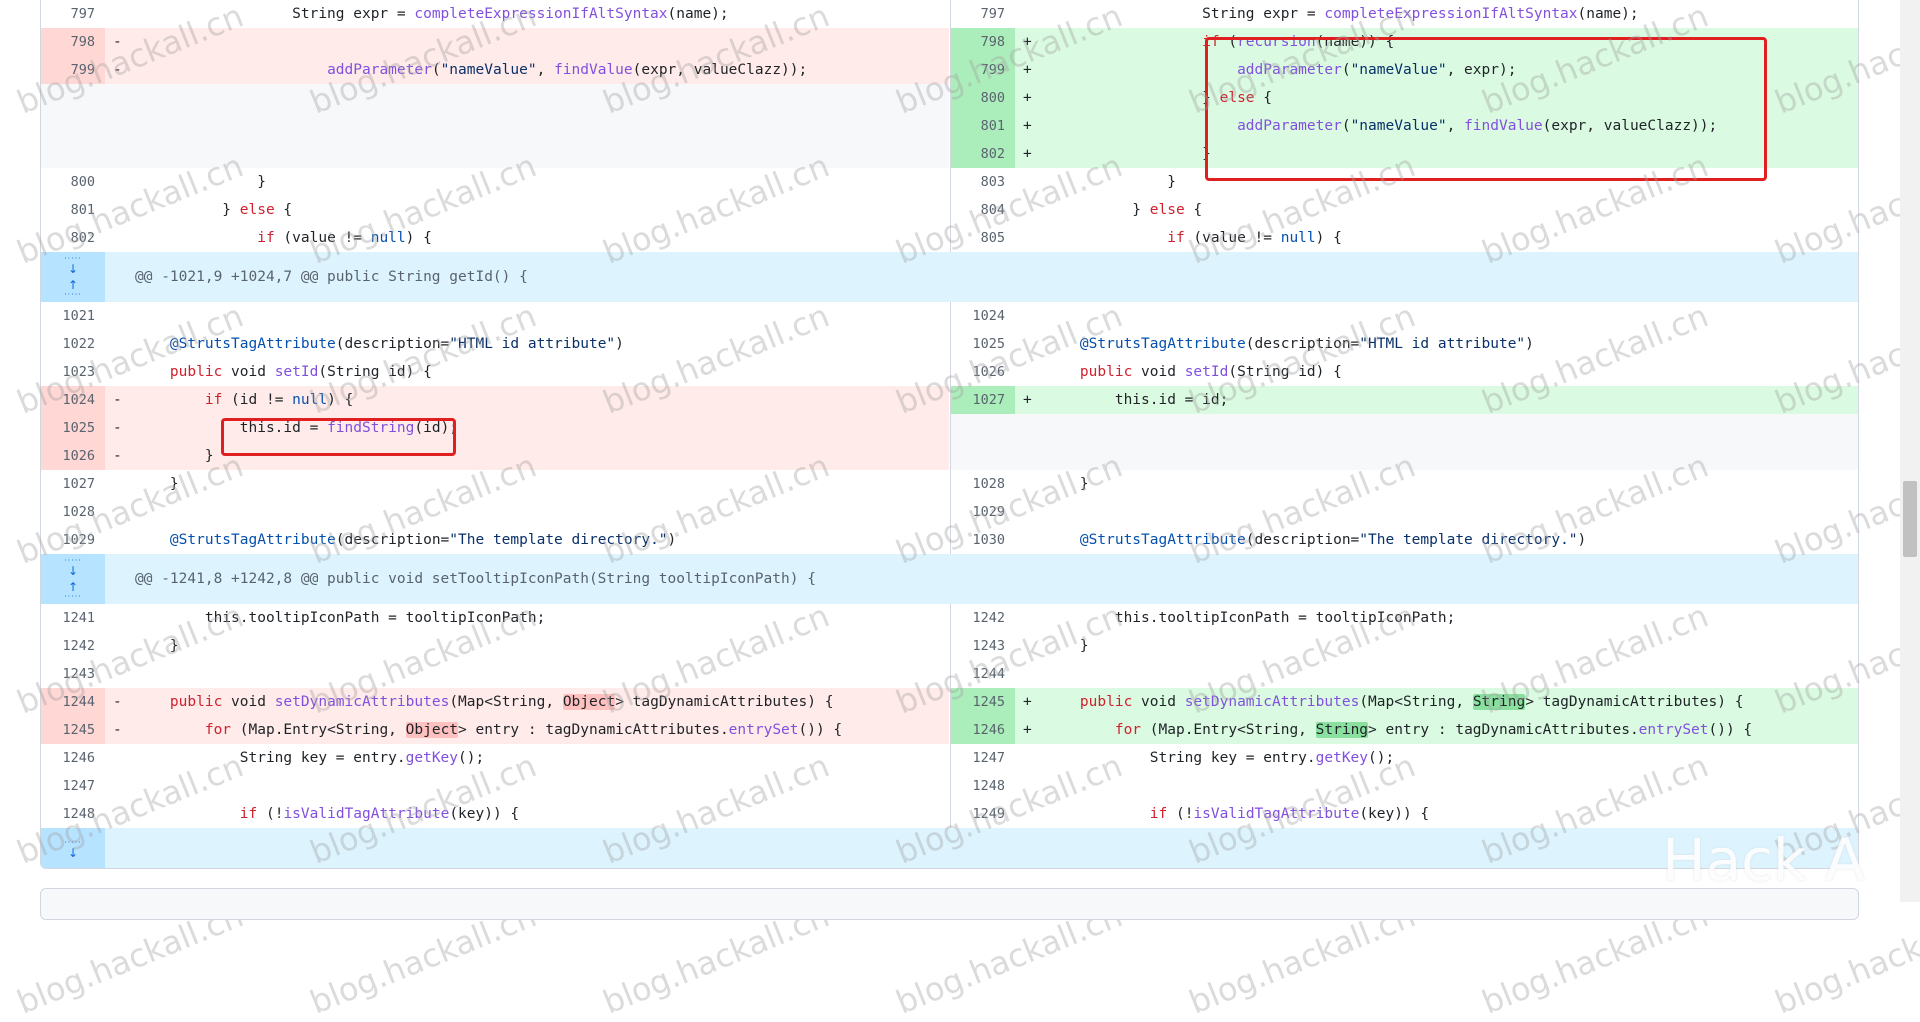 The width and height of the screenshot is (1920, 1022). Describe the element at coordinates (983, 618) in the screenshot. I see `right-line-number: 1242` at that location.